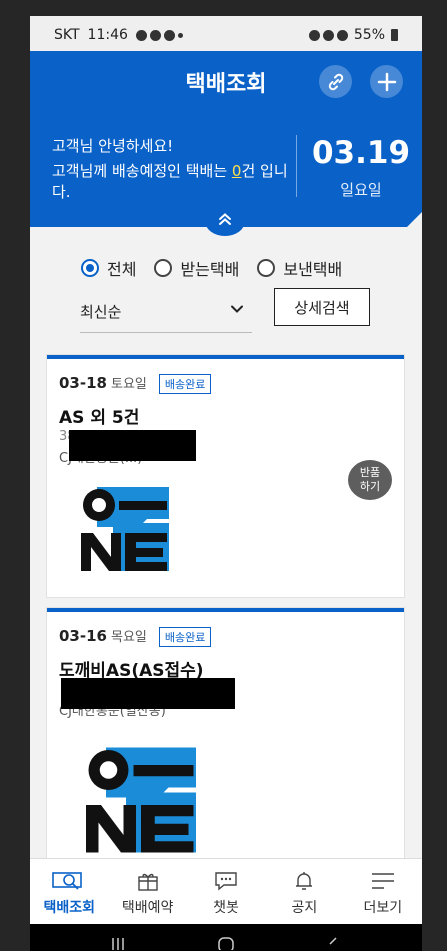 This screenshot has height=951, width=447. I want to click on add-button, so click(386, 81).